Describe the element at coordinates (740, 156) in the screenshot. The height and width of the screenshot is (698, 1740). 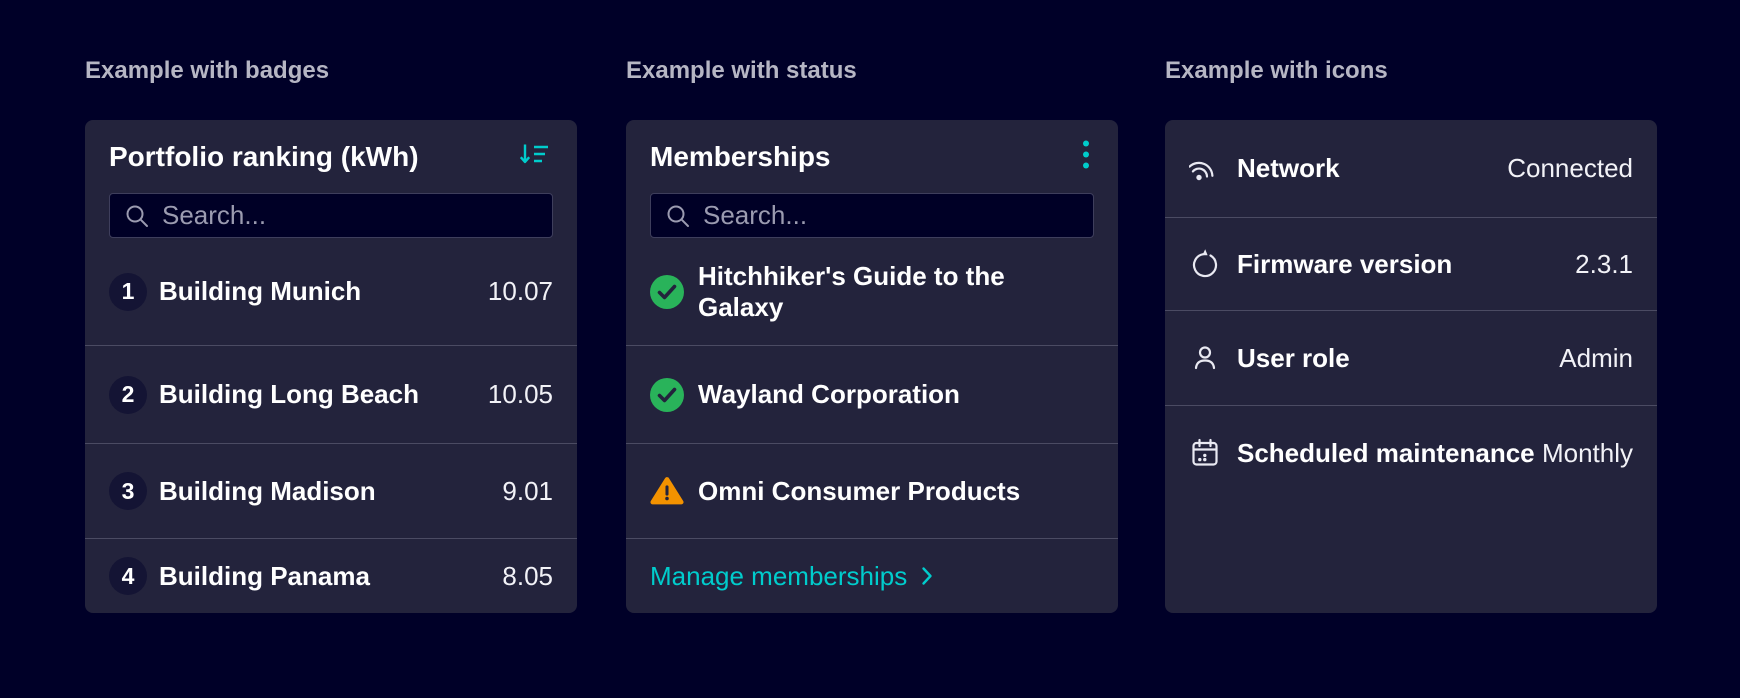
I see `card-title: Memberships` at that location.